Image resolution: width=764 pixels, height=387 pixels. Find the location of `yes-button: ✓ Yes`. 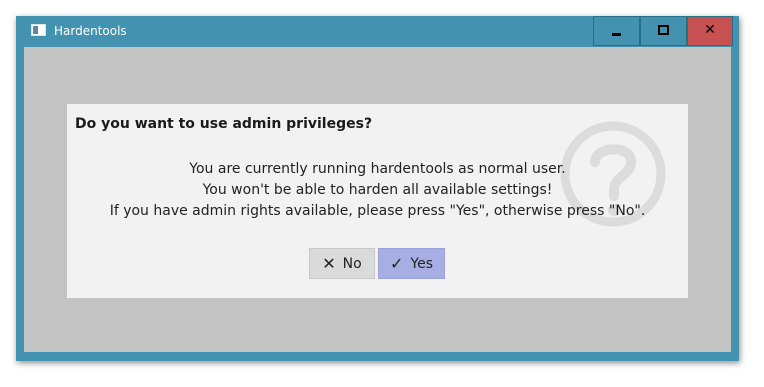

yes-button: ✓ Yes is located at coordinates (411, 263).